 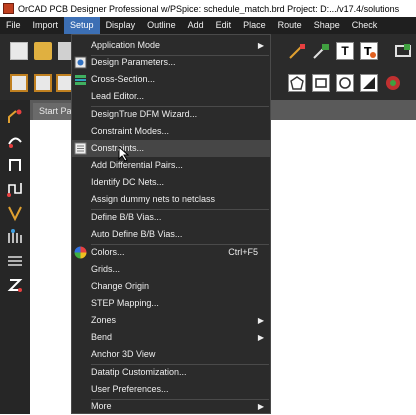 I want to click on menu-shape: Shape, so click(x=327, y=25).